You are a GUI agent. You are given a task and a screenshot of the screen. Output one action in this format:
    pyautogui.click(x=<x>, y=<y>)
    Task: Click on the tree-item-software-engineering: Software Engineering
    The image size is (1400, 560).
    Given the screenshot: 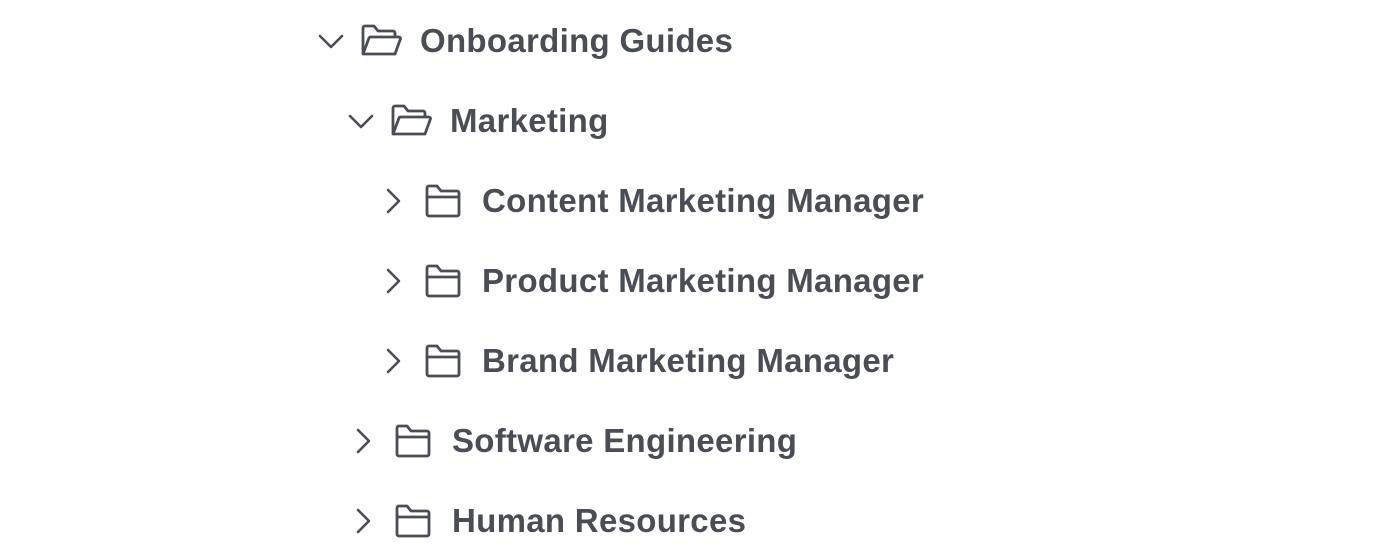 What is the action you would take?
    pyautogui.click(x=572, y=441)
    